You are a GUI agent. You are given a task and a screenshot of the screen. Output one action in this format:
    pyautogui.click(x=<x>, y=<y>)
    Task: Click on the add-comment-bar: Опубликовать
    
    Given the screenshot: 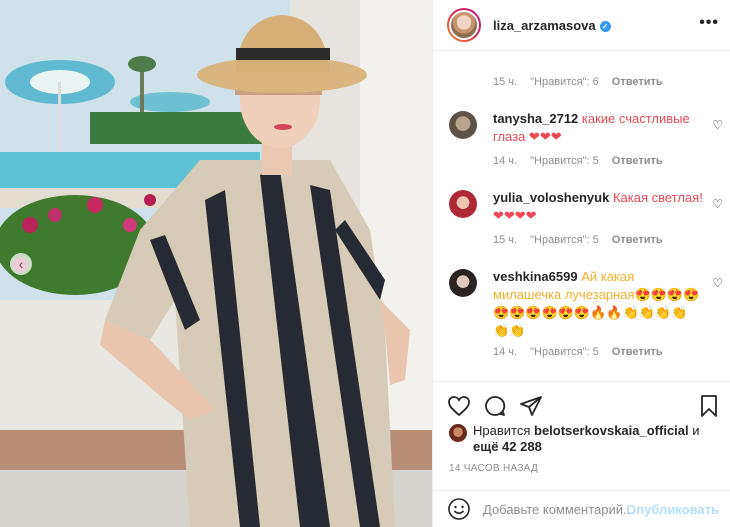 What is the action you would take?
    pyautogui.click(x=581, y=508)
    